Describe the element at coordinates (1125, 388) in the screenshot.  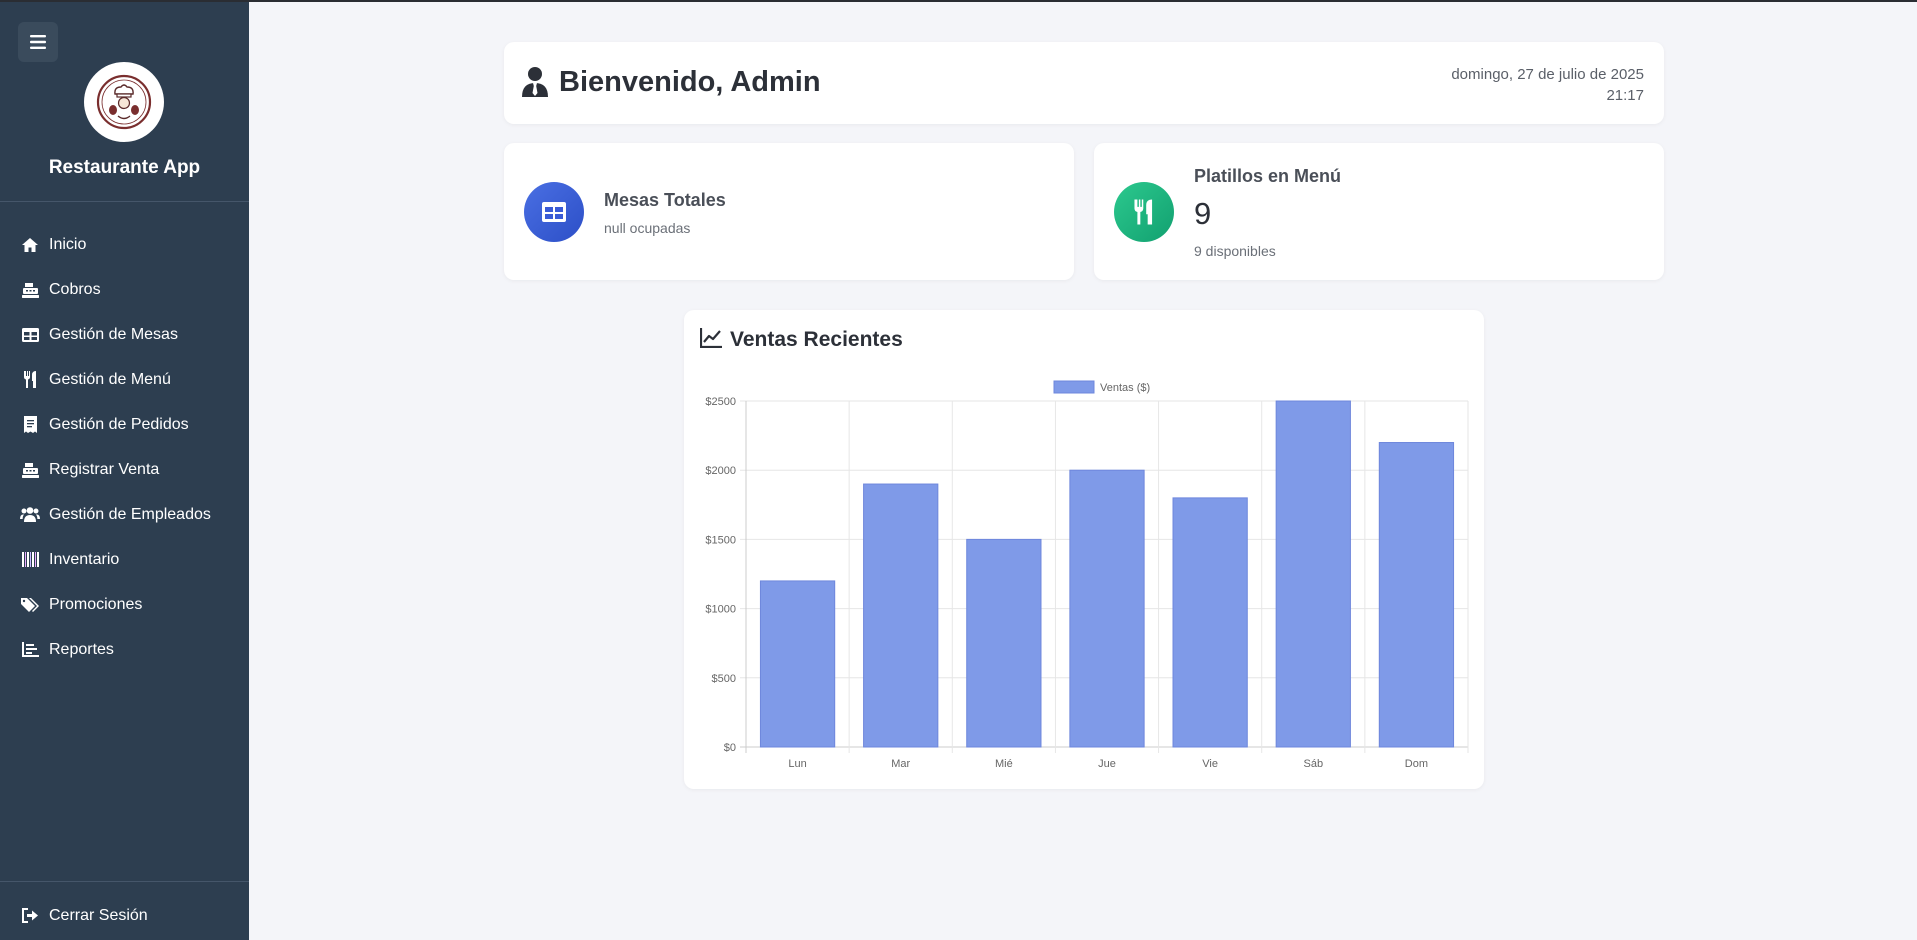
I see `legend-label: Ventas ($)` at that location.